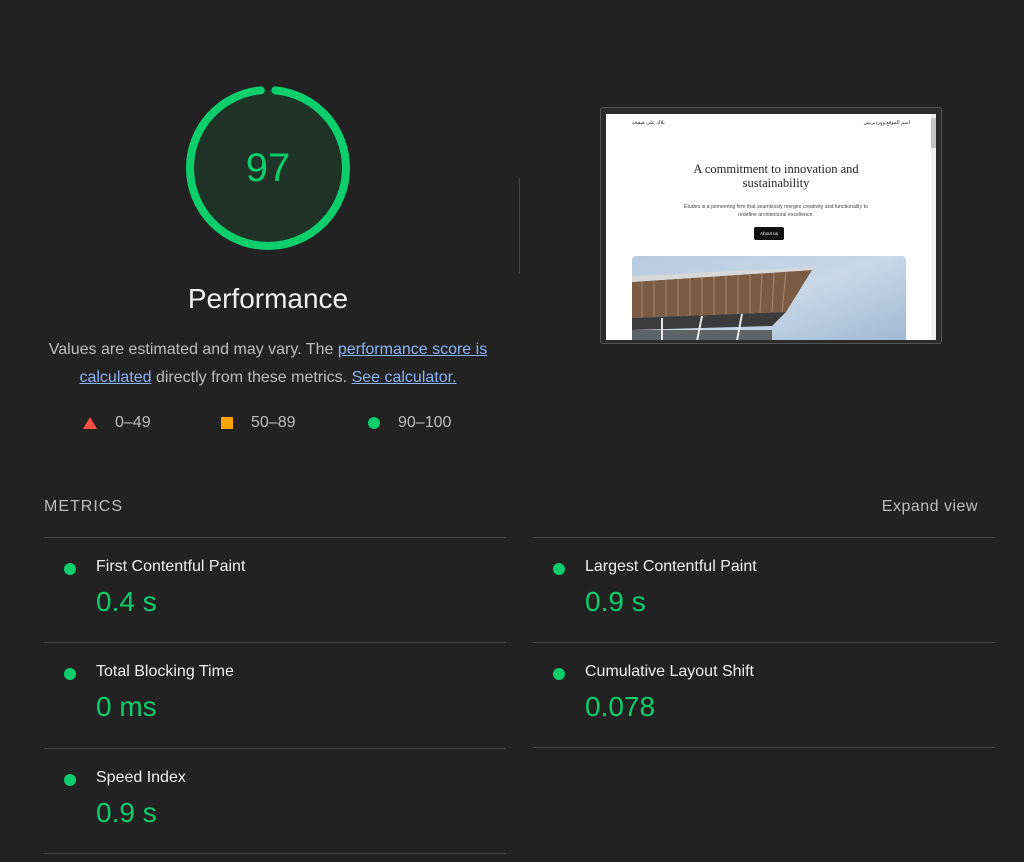 This screenshot has width=1024, height=862. Describe the element at coordinates (620, 706) in the screenshot. I see `metric-value: 0.078` at that location.